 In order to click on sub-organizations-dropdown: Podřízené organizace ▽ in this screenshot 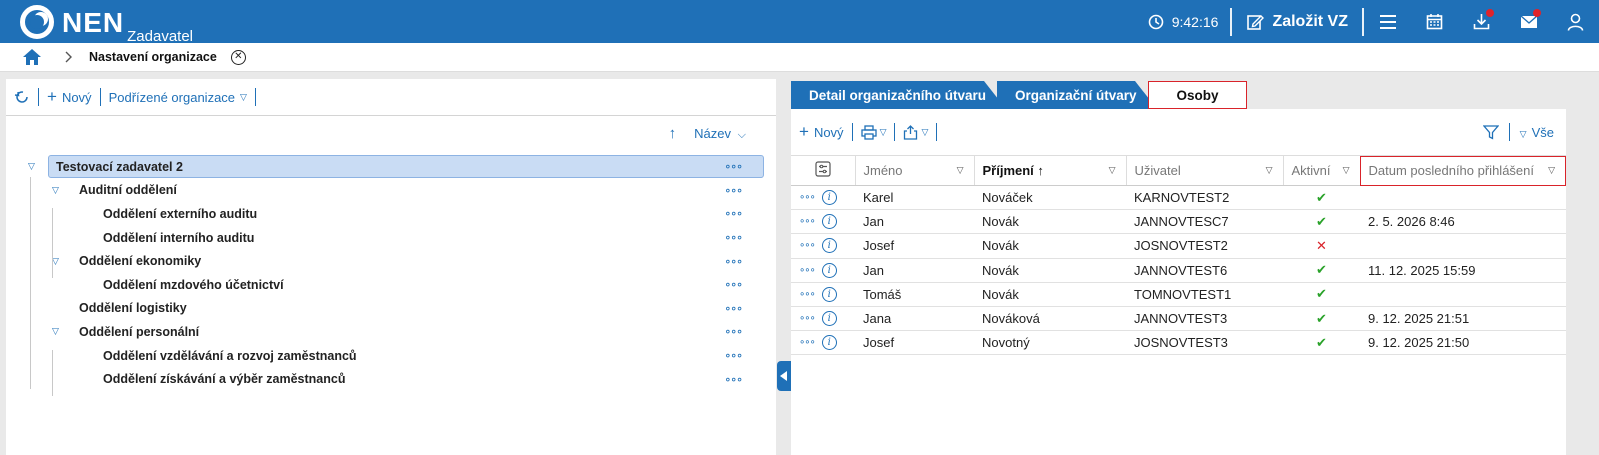, I will do `click(178, 97)`.